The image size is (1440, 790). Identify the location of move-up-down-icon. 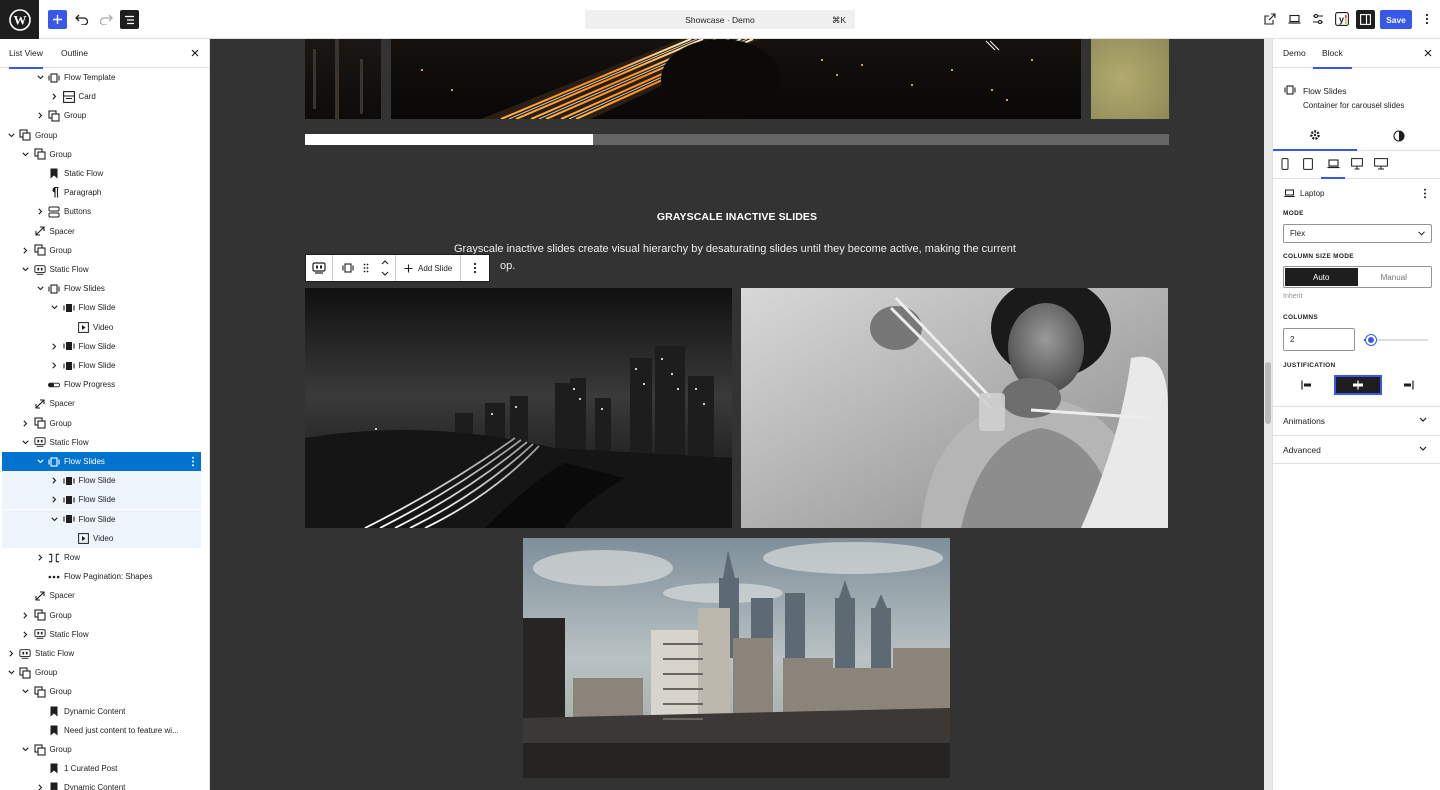
(385, 268).